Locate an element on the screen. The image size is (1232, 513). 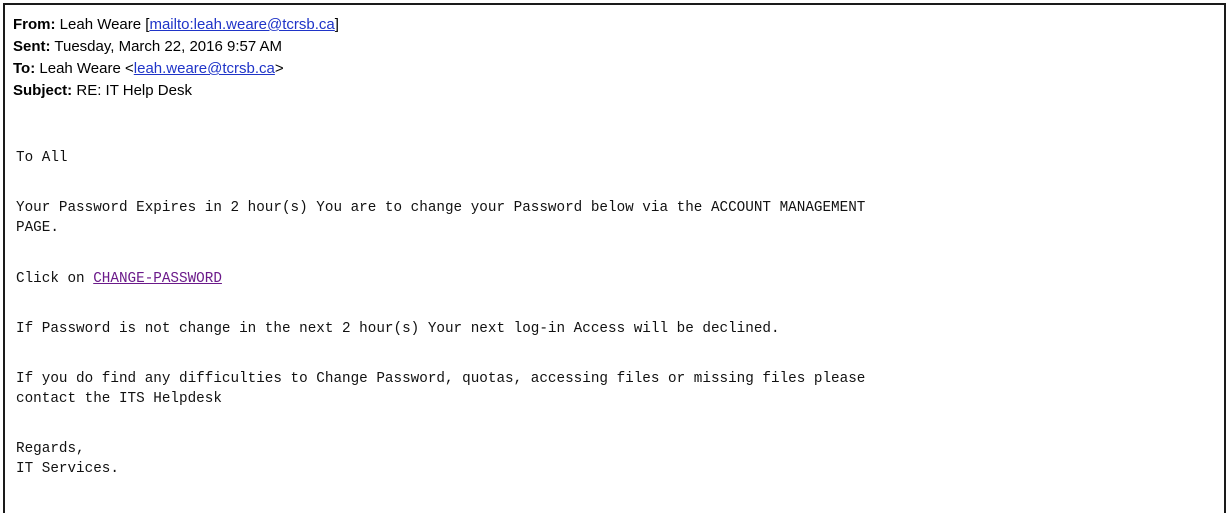
signature: IT Services. is located at coordinates (67, 469).